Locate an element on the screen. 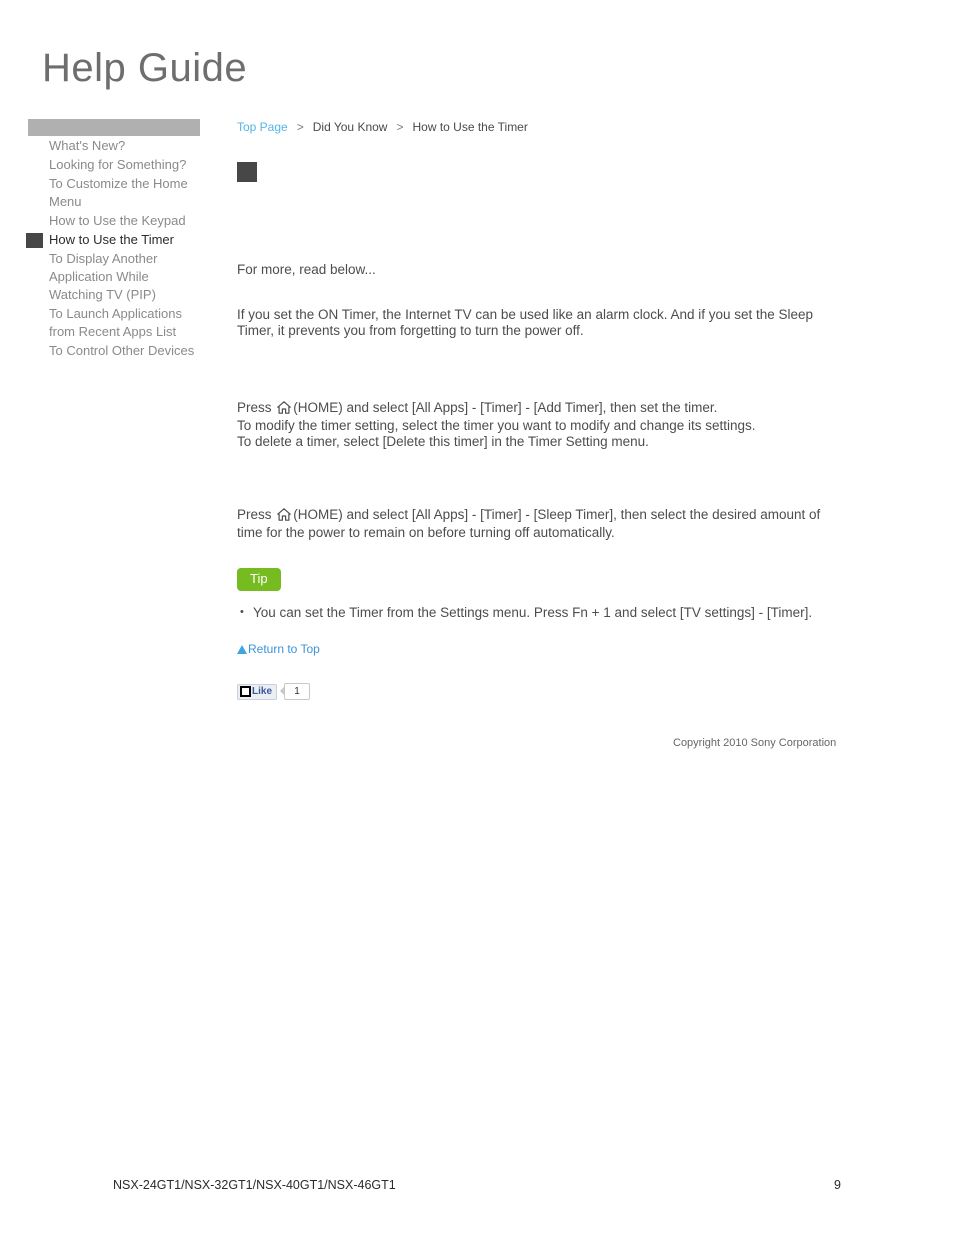 This screenshot has height=1235, width=954. sidebar-item-label: What's New? is located at coordinates (87, 145).